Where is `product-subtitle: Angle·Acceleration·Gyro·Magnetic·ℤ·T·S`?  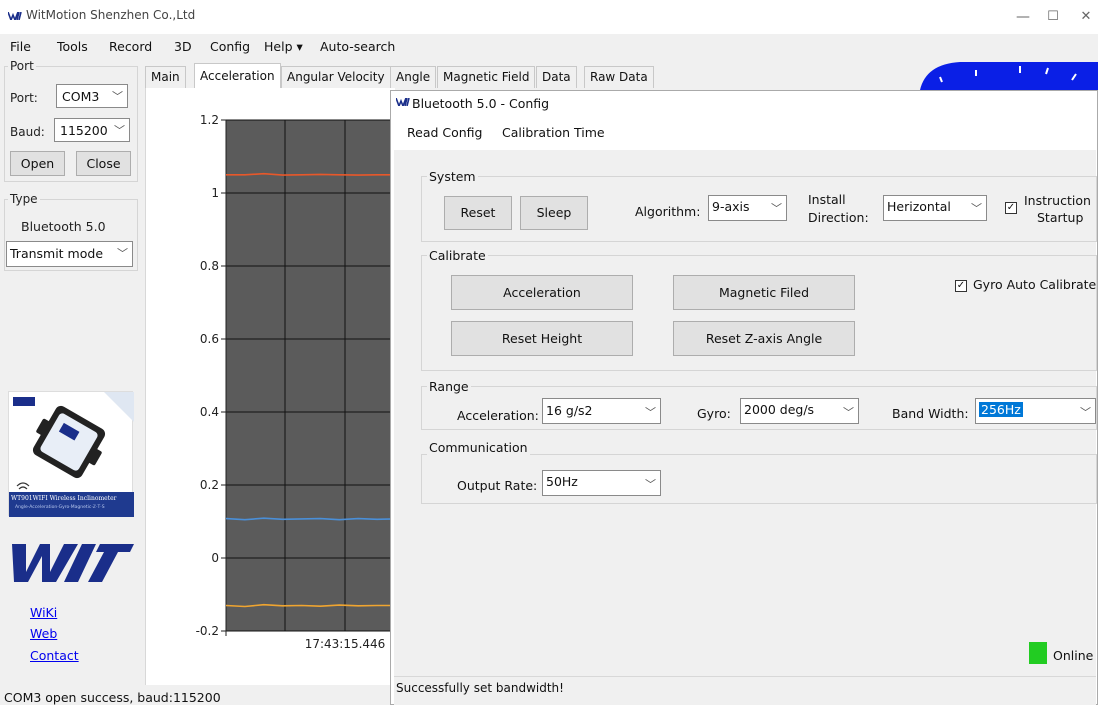 product-subtitle: Angle·Acceleration·Gyro·Magnetic·ℤ·T·S is located at coordinates (60, 507).